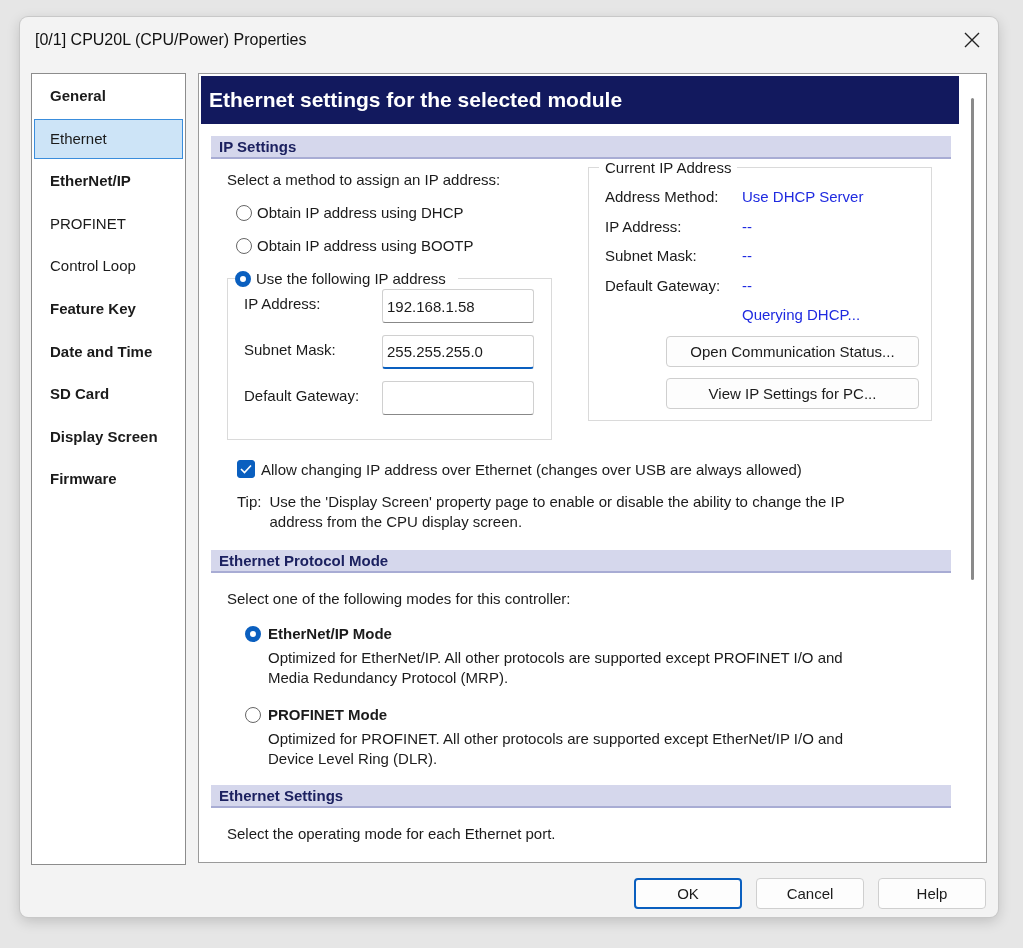 The height and width of the screenshot is (948, 1023). Describe the element at coordinates (803, 197) in the screenshot. I see `info-value: Use DHCP Server` at that location.